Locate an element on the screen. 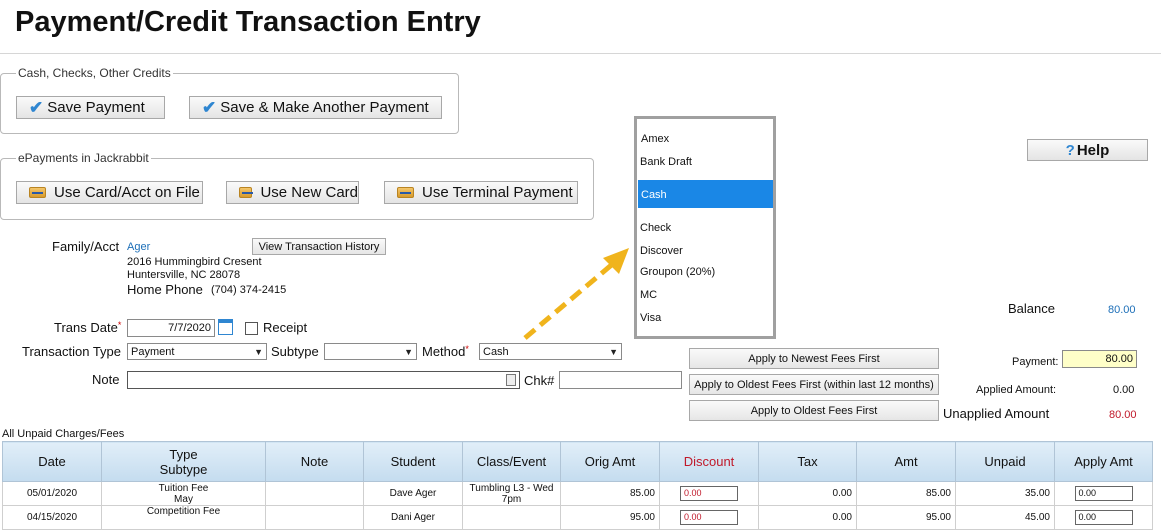  unapplied-amount-value: 80.00 is located at coordinates (1123, 415).